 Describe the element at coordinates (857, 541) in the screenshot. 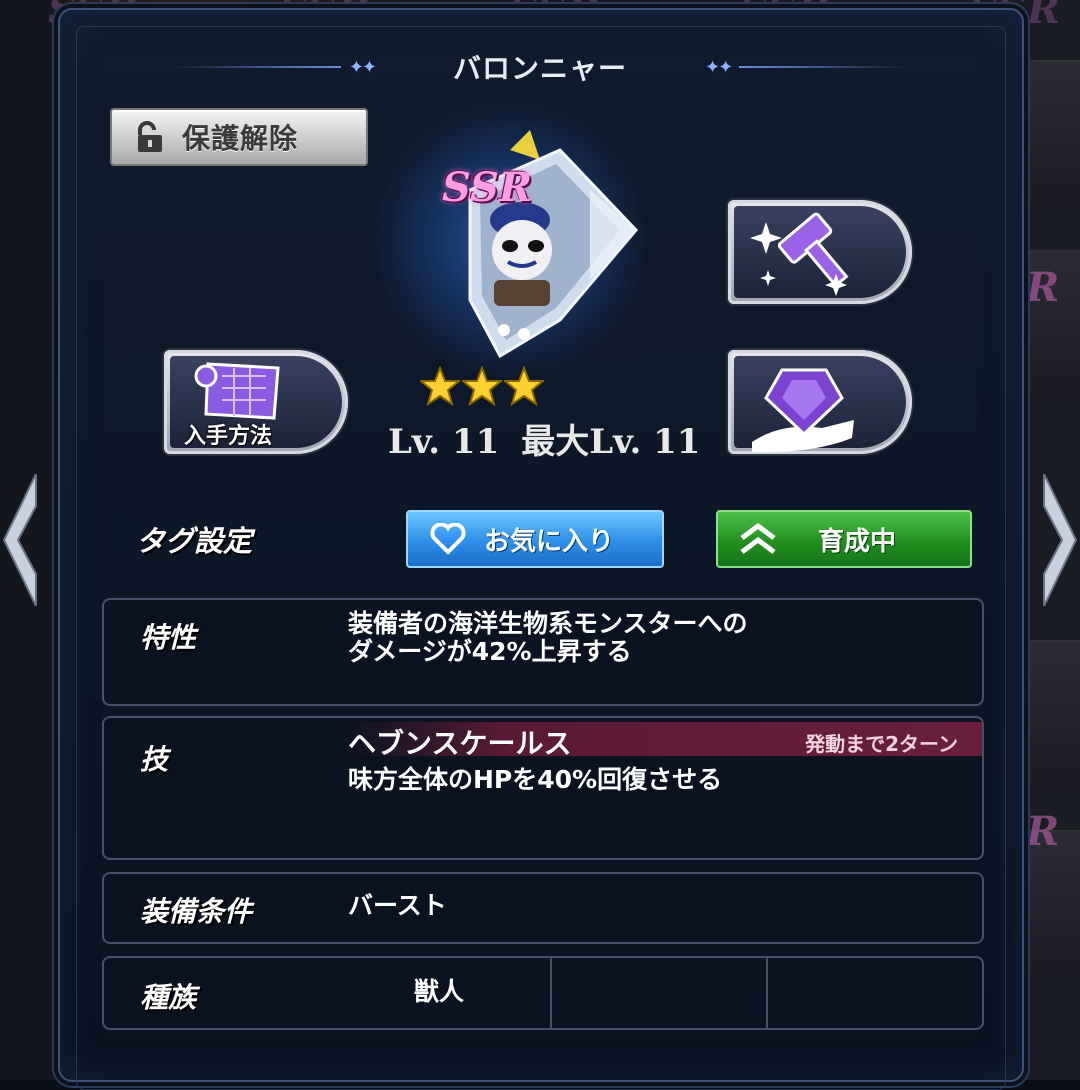

I see `training-tag-label: 育成中` at that location.